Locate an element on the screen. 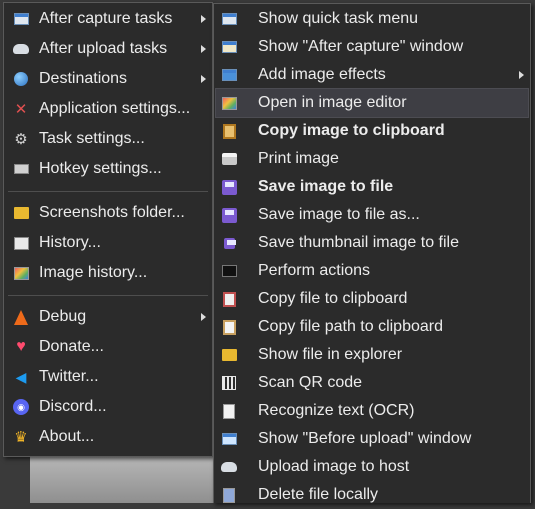 The height and width of the screenshot is (509, 535). submenu-item-perform-actions: Perform actions is located at coordinates (372, 271).